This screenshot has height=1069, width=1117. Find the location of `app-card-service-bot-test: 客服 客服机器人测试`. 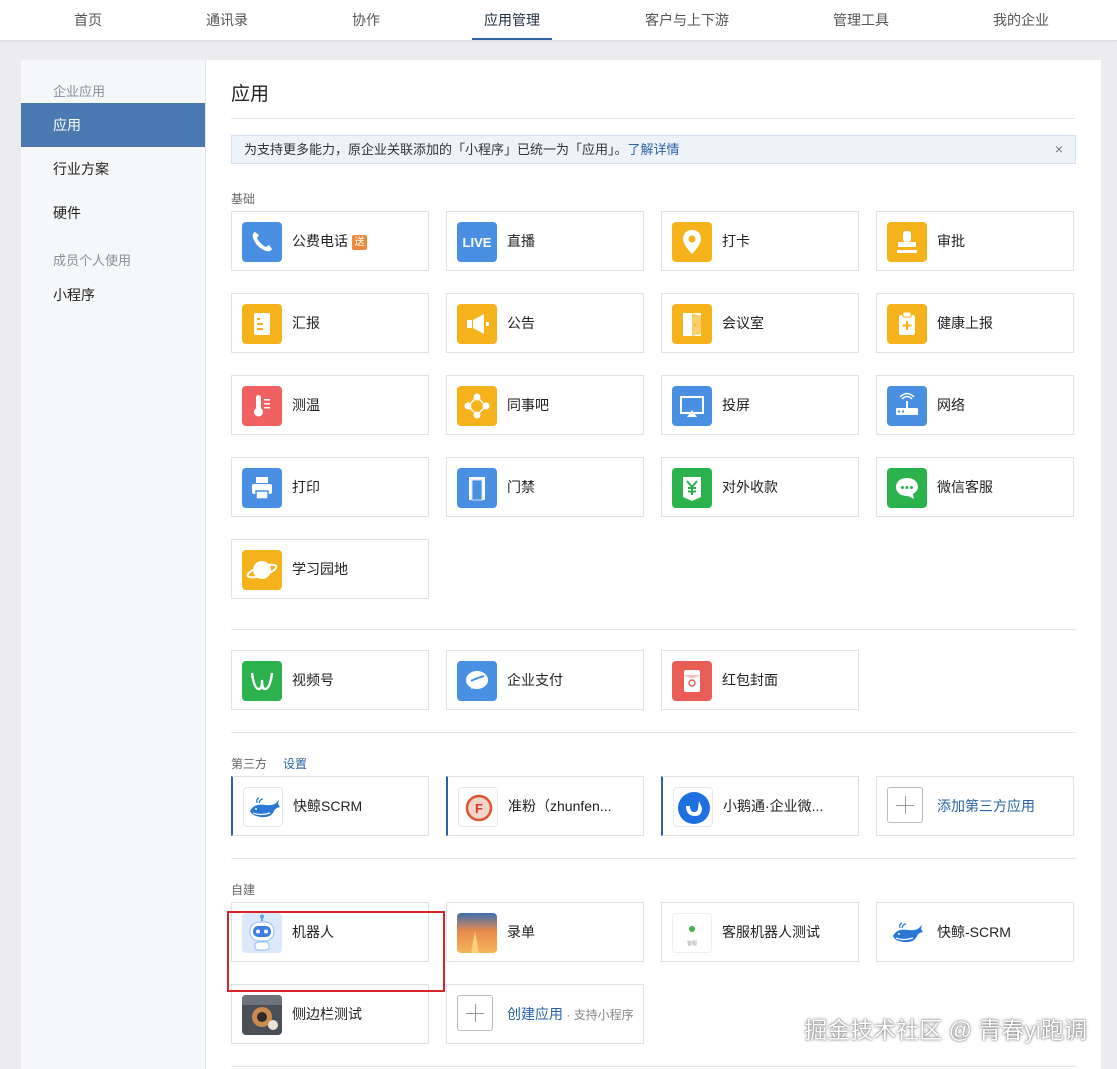

app-card-service-bot-test: 客服 客服机器人测试 is located at coordinates (760, 932).